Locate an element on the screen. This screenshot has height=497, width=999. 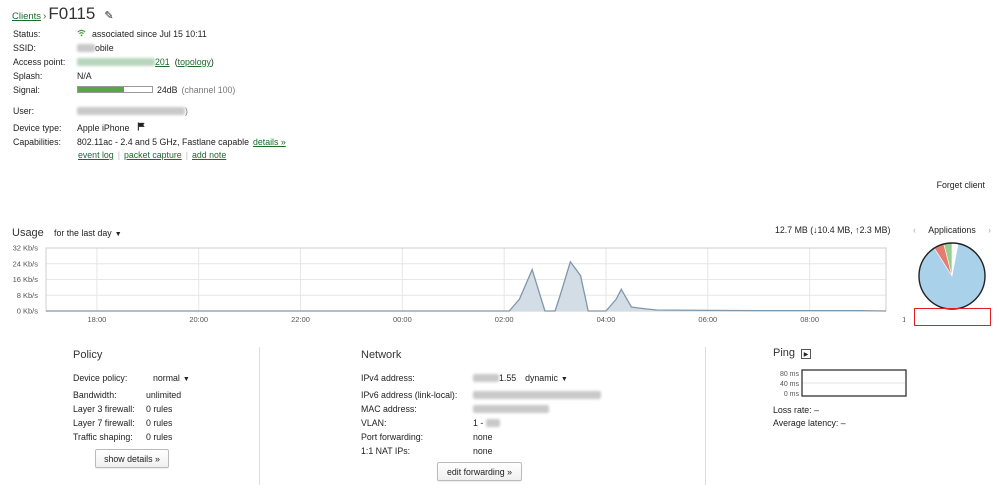
play-icon: ▶ is located at coordinates (806, 354).